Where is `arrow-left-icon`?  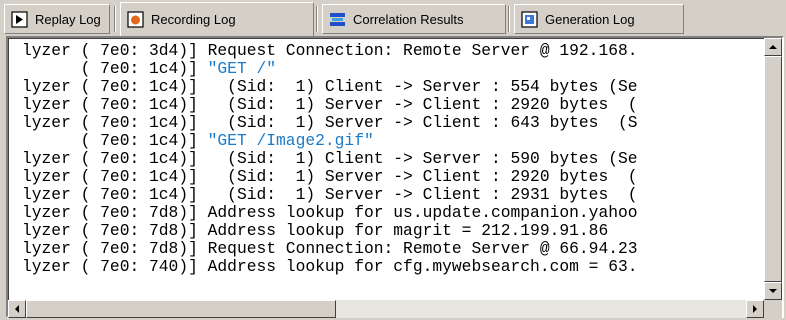
arrow-left-icon is located at coordinates (17, 309).